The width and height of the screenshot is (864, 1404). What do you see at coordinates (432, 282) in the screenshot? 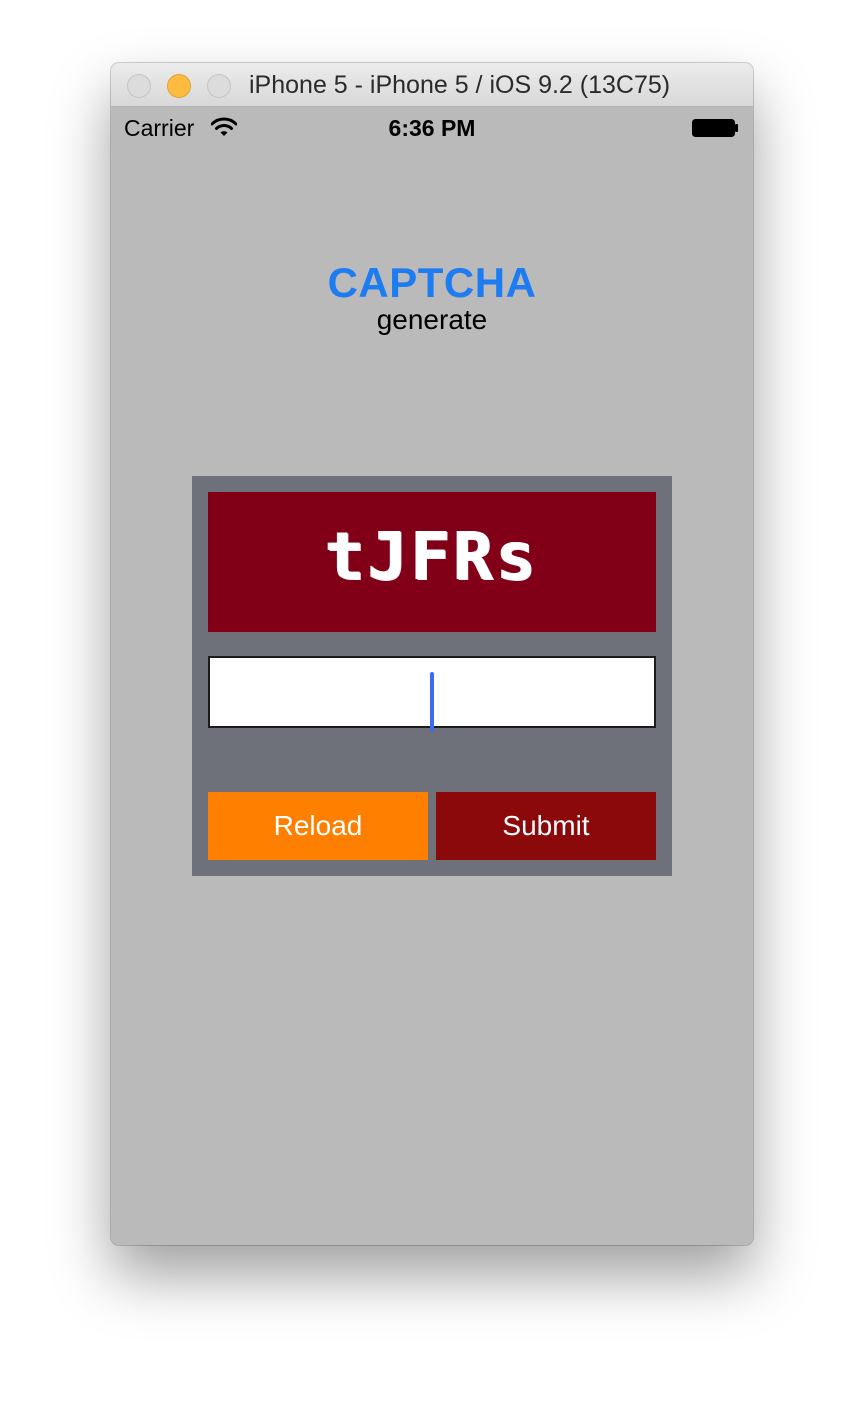
I see `app-title: CAPTCHA` at bounding box center [432, 282].